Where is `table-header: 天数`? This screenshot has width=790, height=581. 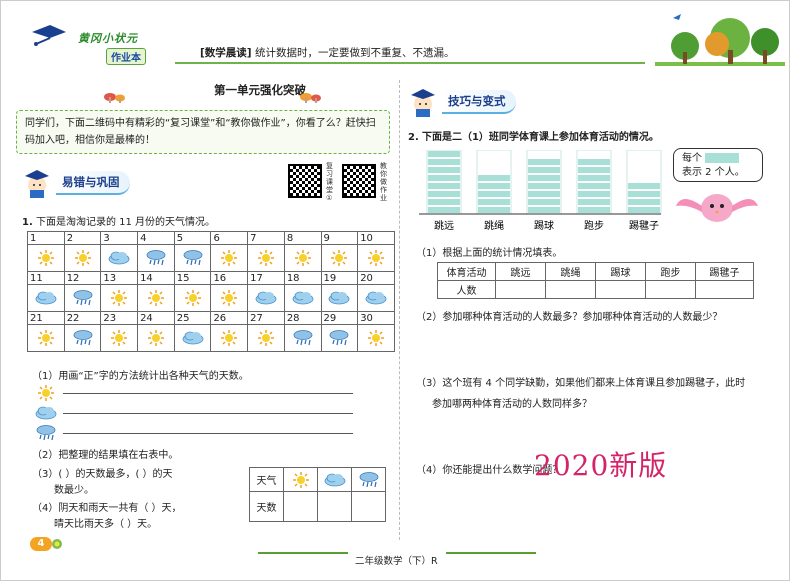
table-header: 天数 is located at coordinates (266, 506).